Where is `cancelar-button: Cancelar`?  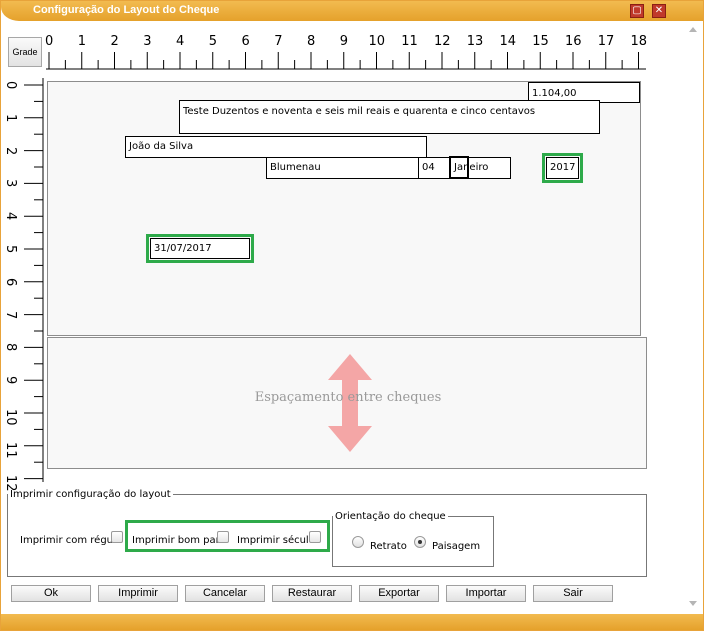 cancelar-button: Cancelar is located at coordinates (225, 593).